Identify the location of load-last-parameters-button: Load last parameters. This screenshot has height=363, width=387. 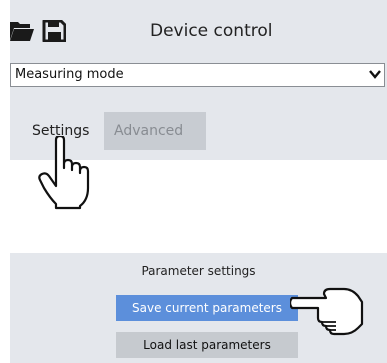
(207, 345).